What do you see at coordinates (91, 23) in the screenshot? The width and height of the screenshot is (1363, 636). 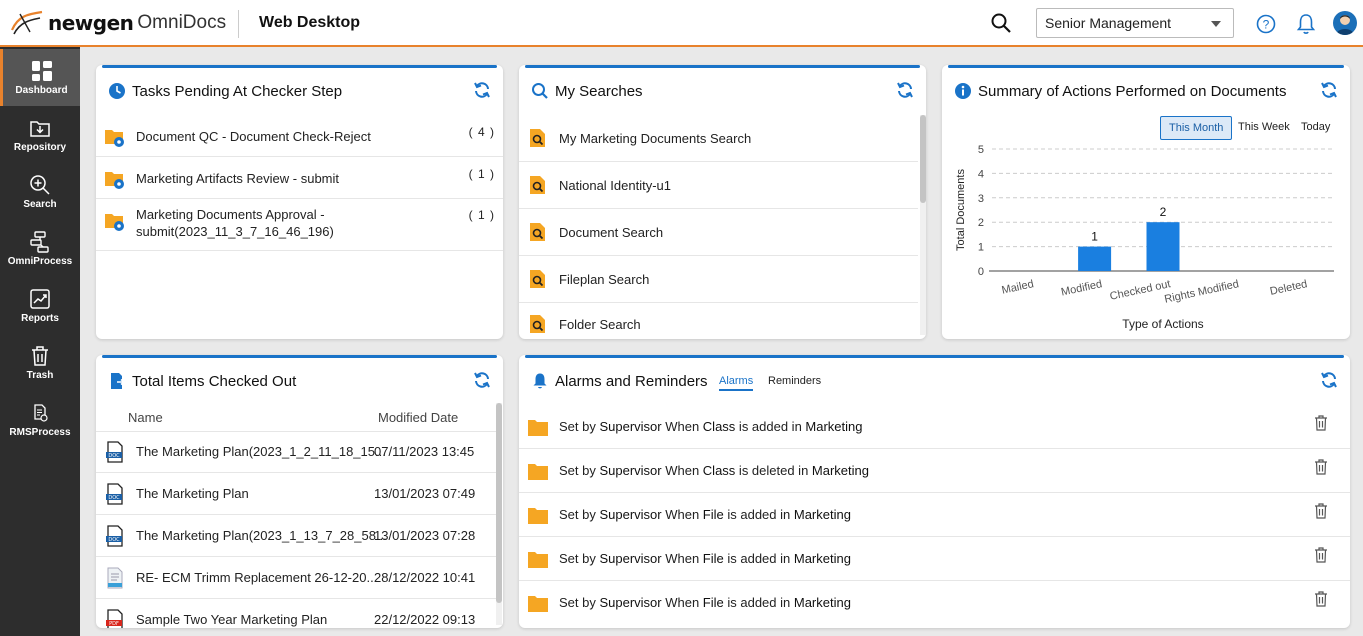 I see `logo-word: newgen` at bounding box center [91, 23].